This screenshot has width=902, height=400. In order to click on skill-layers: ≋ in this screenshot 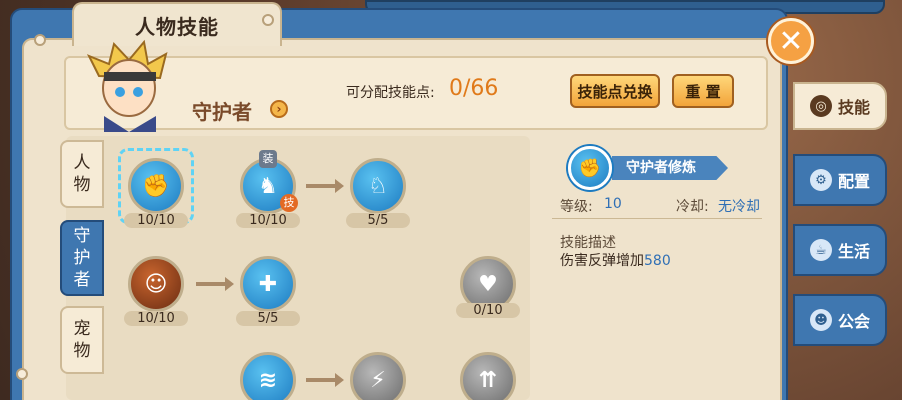, I will do `click(268, 376)`.